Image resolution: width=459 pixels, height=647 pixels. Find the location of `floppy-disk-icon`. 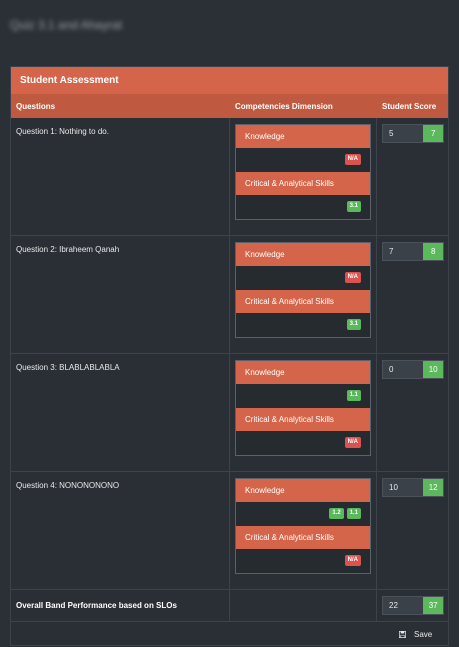

floppy-disk-icon is located at coordinates (402, 634).